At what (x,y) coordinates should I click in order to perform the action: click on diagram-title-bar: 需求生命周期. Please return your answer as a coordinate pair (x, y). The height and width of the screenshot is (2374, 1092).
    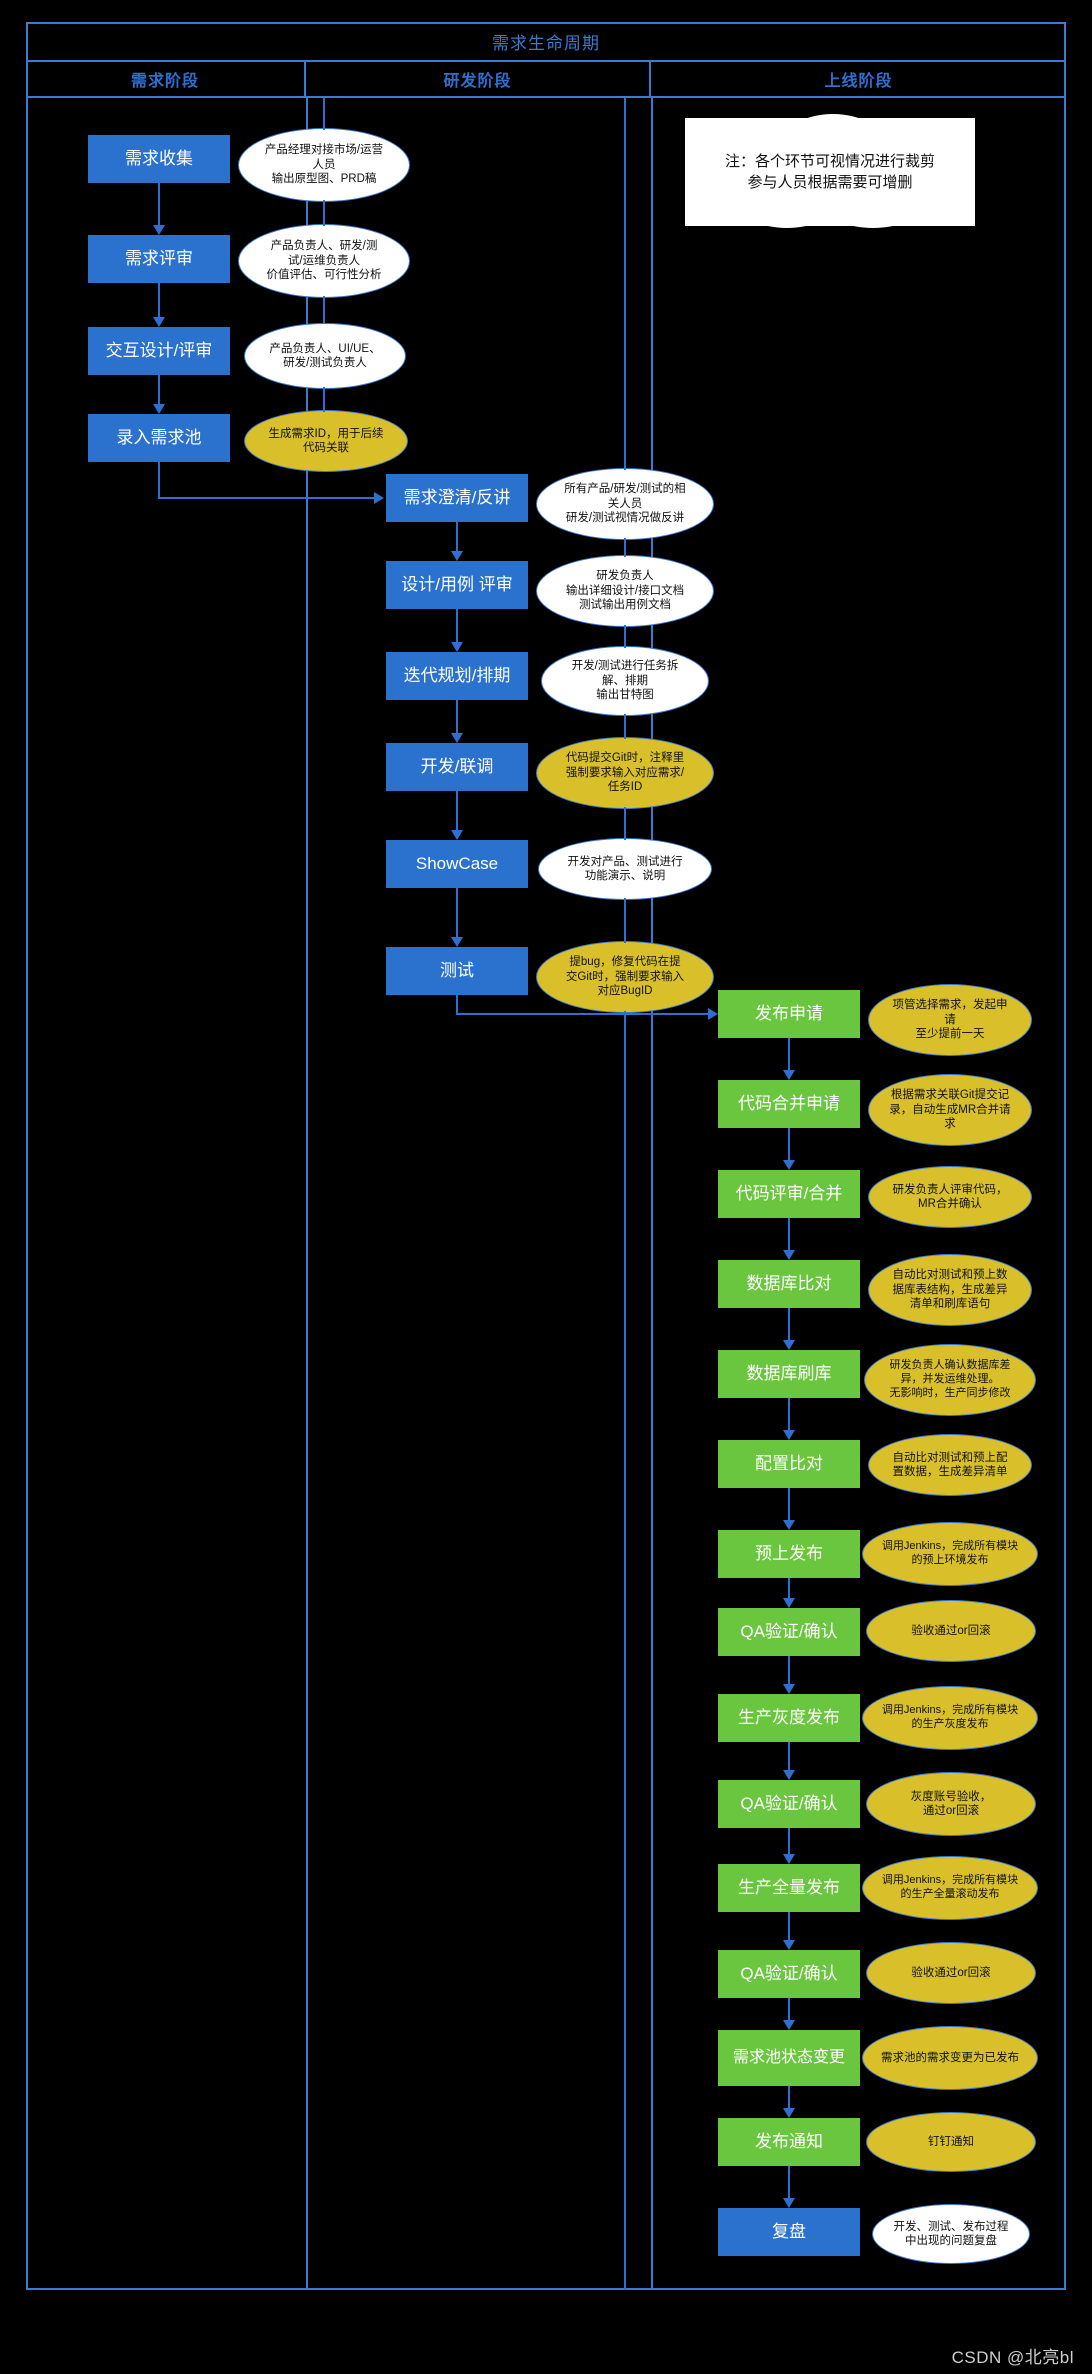
    Looking at the image, I should click on (546, 42).